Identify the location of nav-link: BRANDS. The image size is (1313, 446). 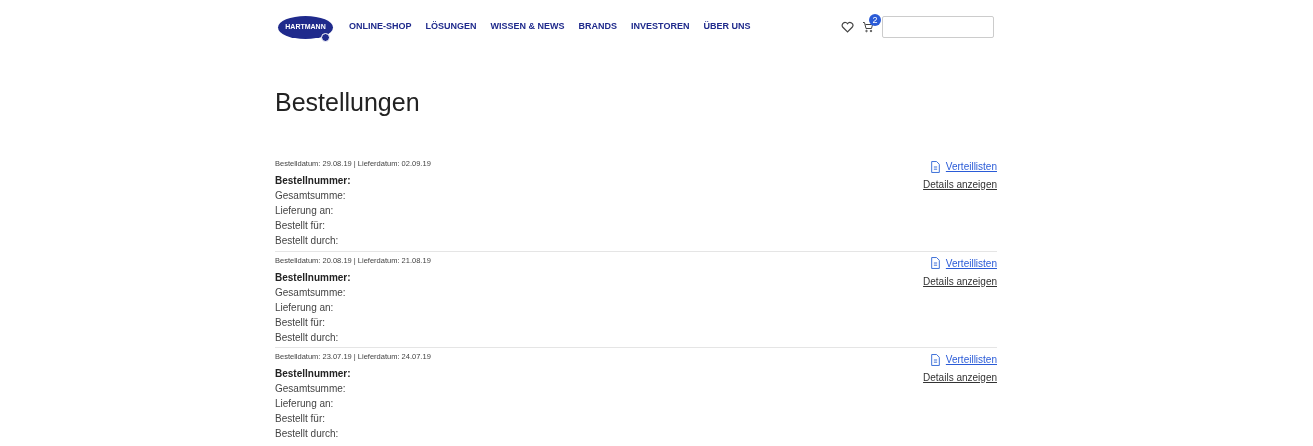
(598, 27).